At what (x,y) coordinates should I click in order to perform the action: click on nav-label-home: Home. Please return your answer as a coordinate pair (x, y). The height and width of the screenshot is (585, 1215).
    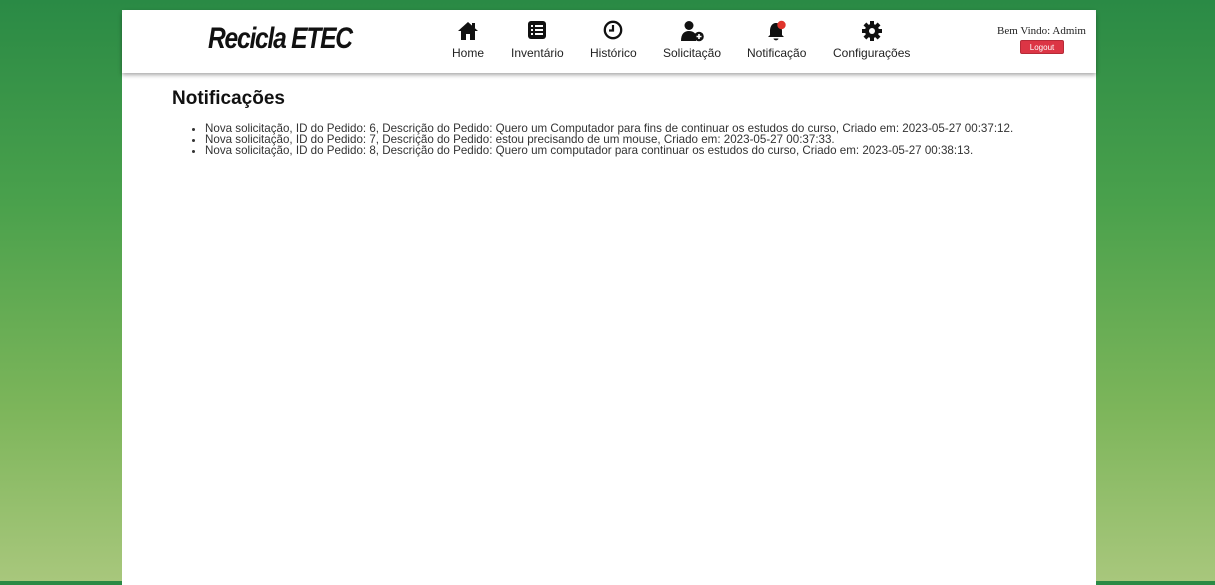
    Looking at the image, I should click on (468, 53).